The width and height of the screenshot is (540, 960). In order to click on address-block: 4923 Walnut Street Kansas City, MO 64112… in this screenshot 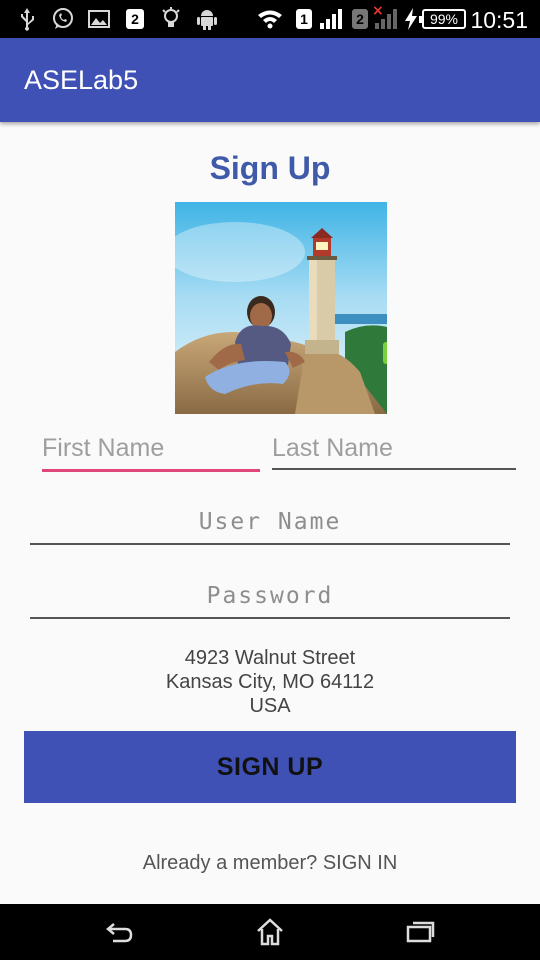, I will do `click(270, 682)`.